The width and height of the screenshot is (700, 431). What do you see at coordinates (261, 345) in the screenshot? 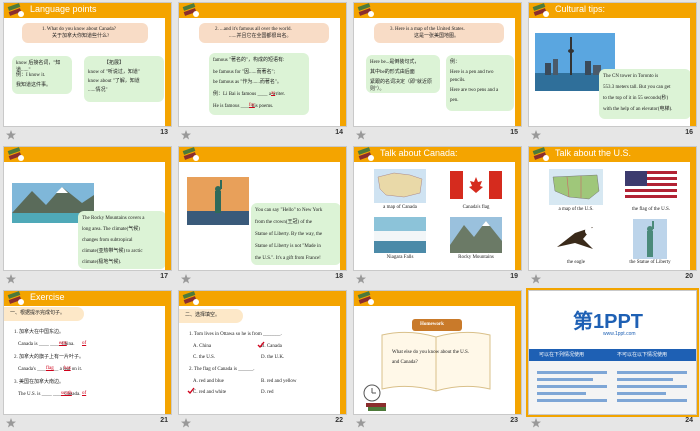
I see `check-mark-icon` at bounding box center [261, 345].